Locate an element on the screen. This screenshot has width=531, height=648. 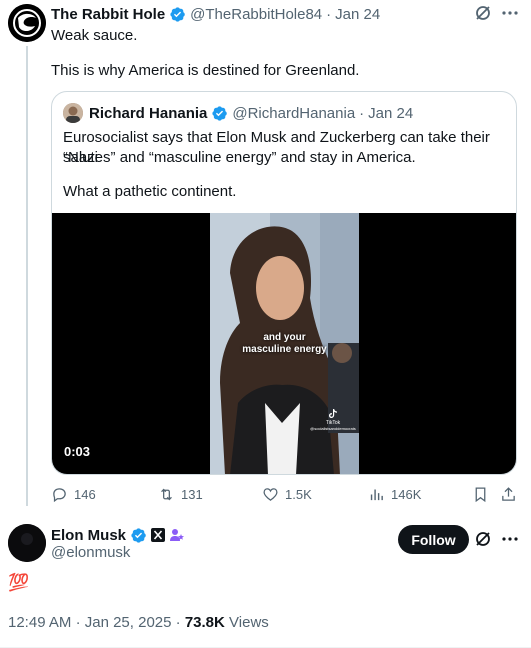
views-button: 146K is located at coordinates (394, 494).